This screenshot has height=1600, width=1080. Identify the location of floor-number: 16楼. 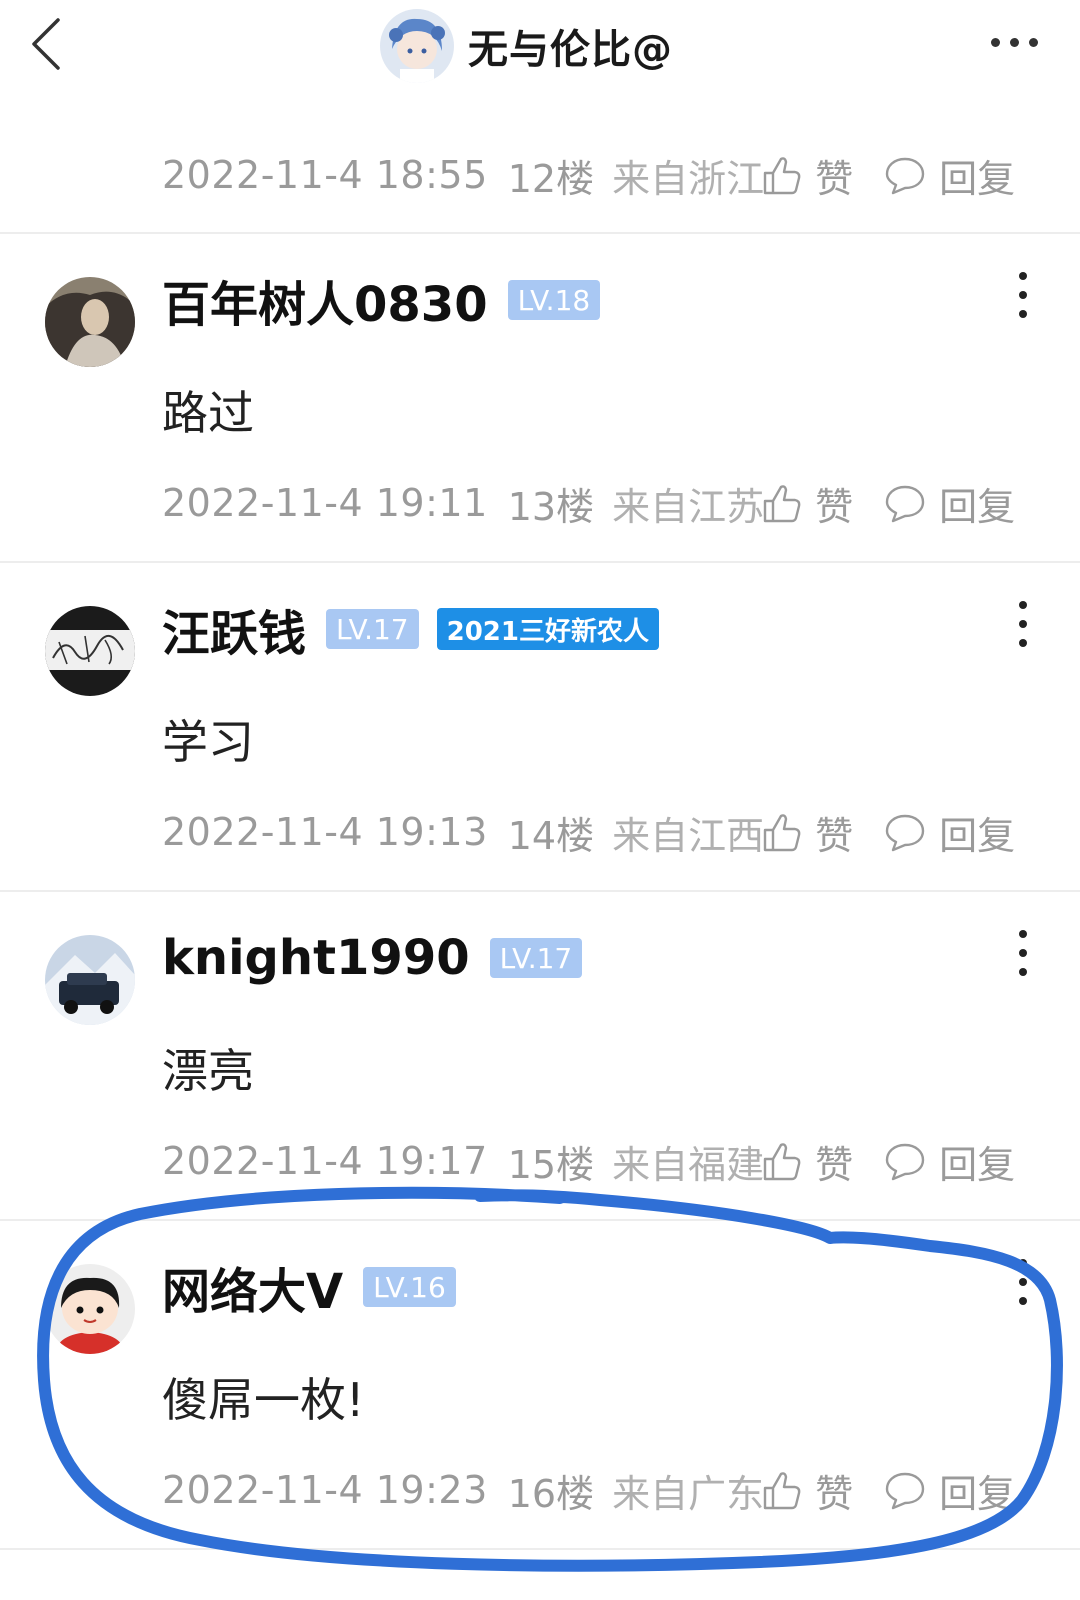
(551, 1493).